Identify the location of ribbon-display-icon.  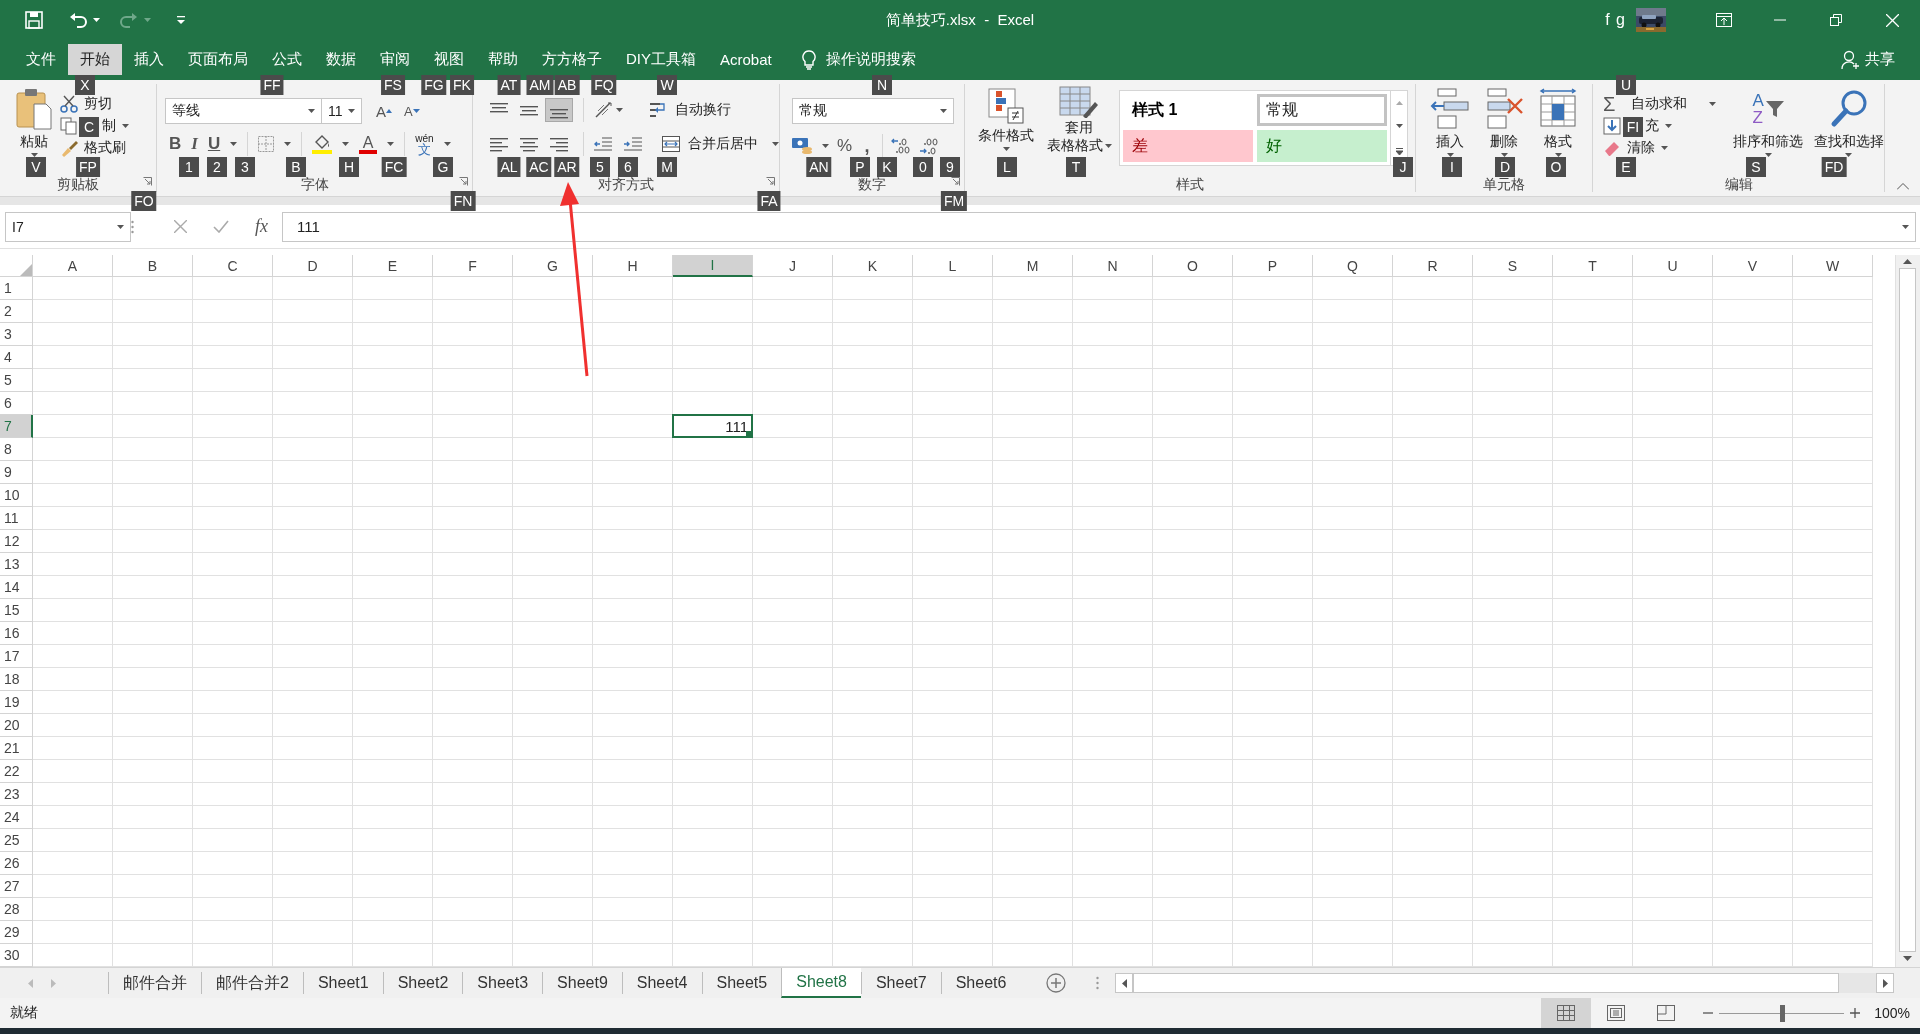
(1724, 20).